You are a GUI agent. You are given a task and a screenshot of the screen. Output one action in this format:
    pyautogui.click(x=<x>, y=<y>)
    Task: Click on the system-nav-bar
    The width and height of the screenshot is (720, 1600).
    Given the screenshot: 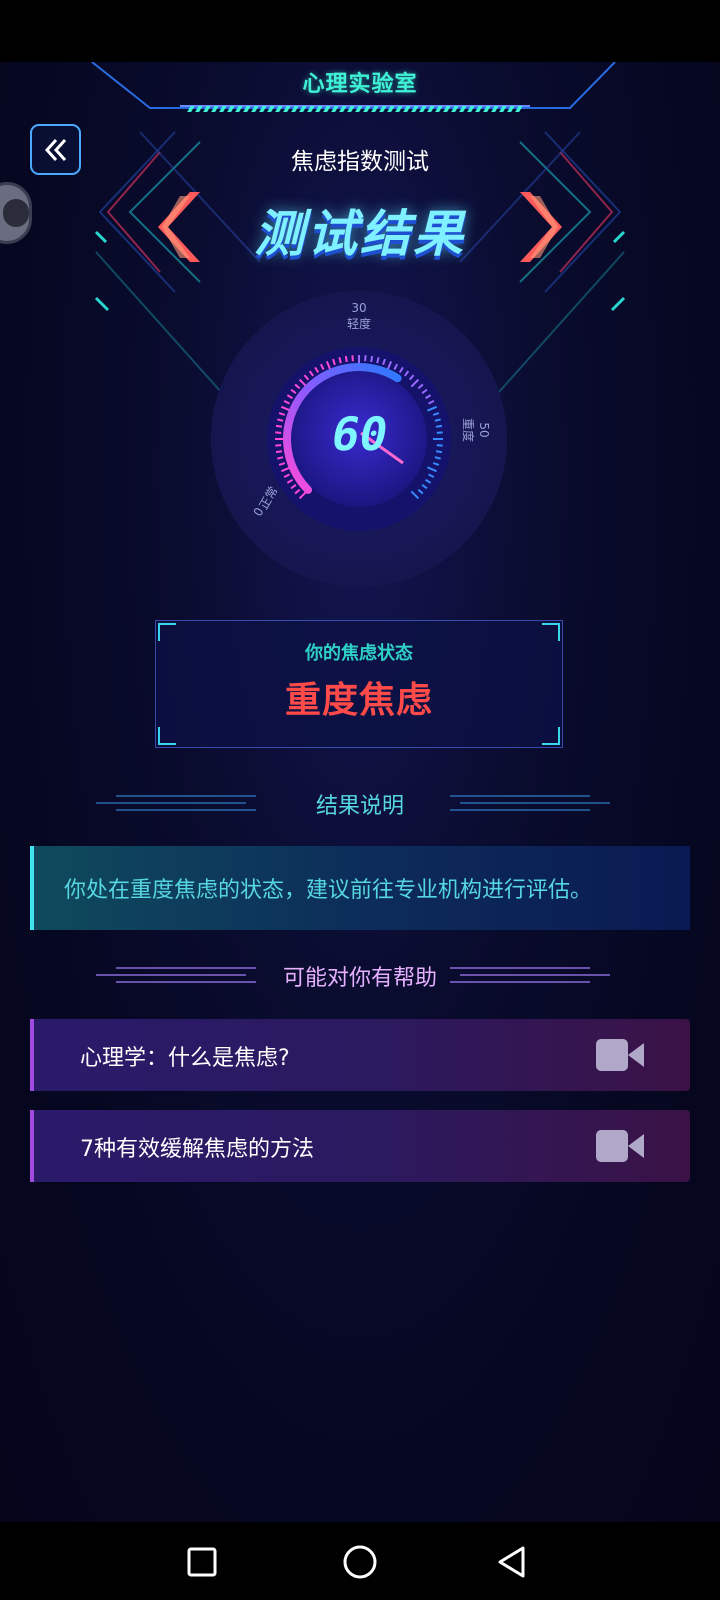 What is the action you would take?
    pyautogui.click(x=360, y=1561)
    